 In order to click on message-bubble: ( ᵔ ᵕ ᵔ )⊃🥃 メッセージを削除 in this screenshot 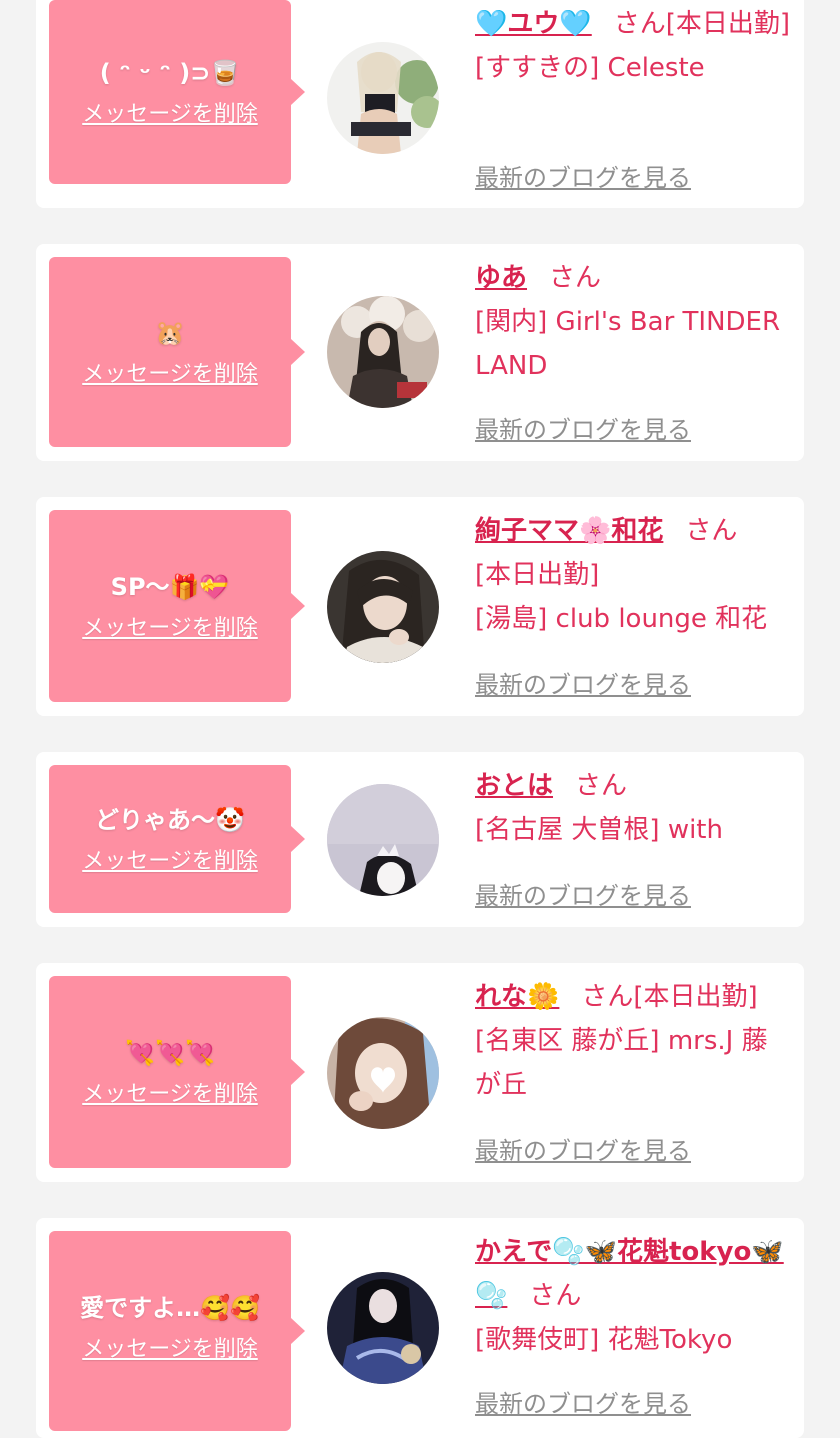, I will do `click(177, 92)`.